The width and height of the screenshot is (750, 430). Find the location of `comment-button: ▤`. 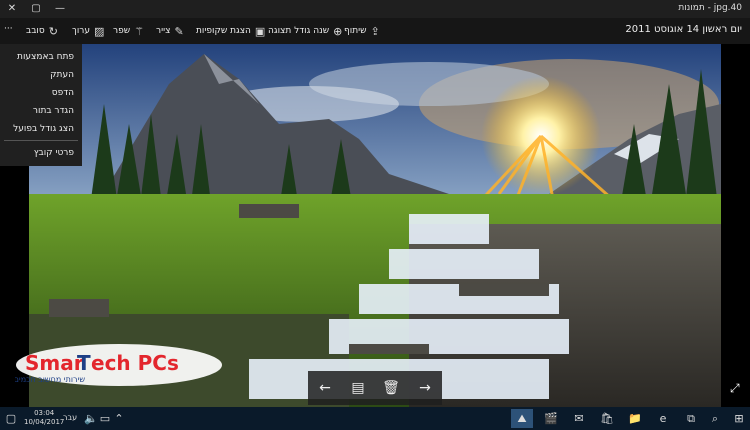

comment-button: ▤ is located at coordinates (358, 388).